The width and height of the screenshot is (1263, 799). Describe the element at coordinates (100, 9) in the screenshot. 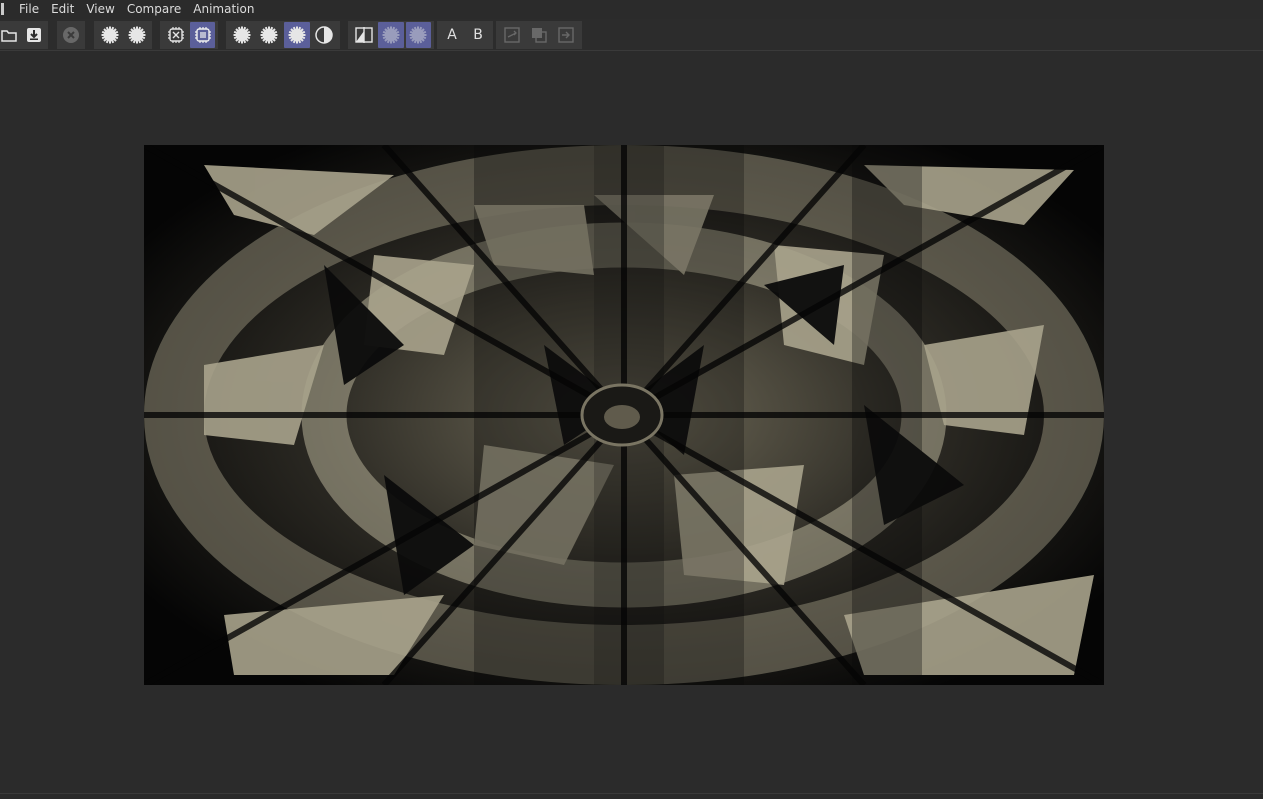

I see `menu-view: View` at that location.